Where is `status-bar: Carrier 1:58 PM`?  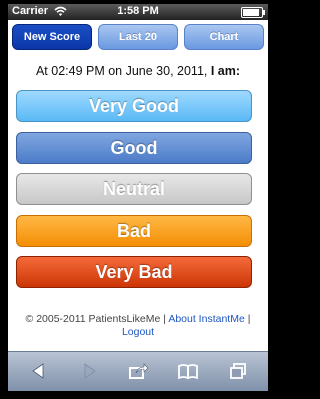 status-bar: Carrier 1:58 PM is located at coordinates (138, 12).